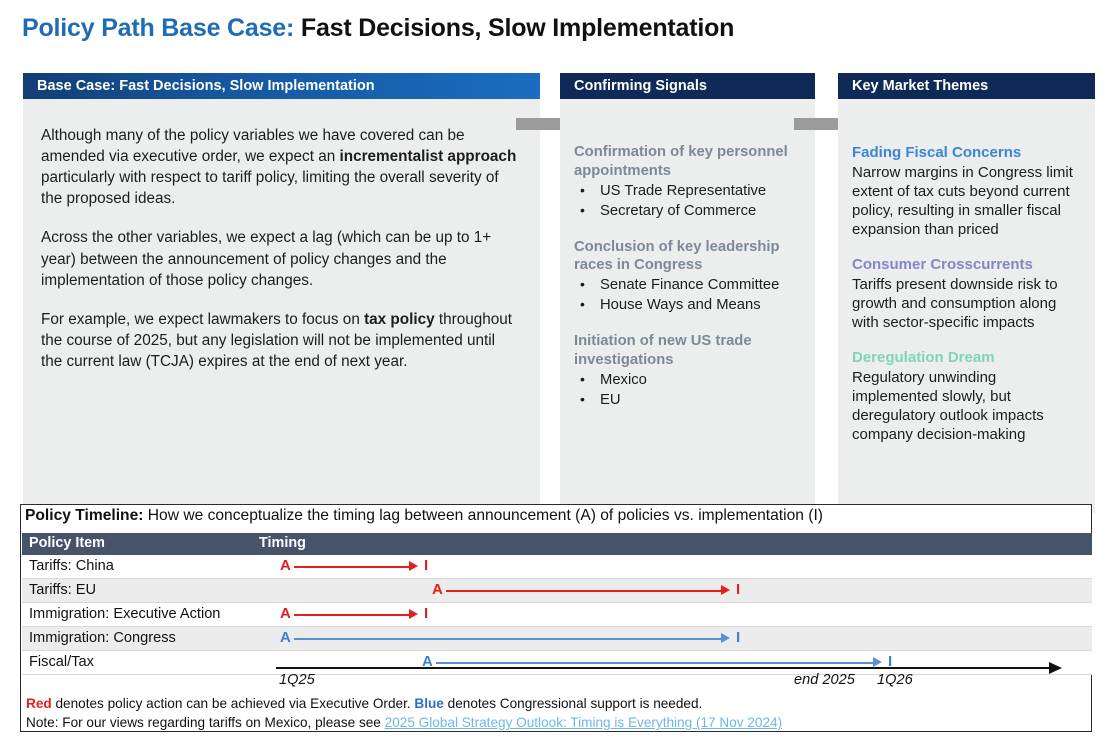  I want to click on list-item-label: Senate Finance Committee, so click(690, 285).